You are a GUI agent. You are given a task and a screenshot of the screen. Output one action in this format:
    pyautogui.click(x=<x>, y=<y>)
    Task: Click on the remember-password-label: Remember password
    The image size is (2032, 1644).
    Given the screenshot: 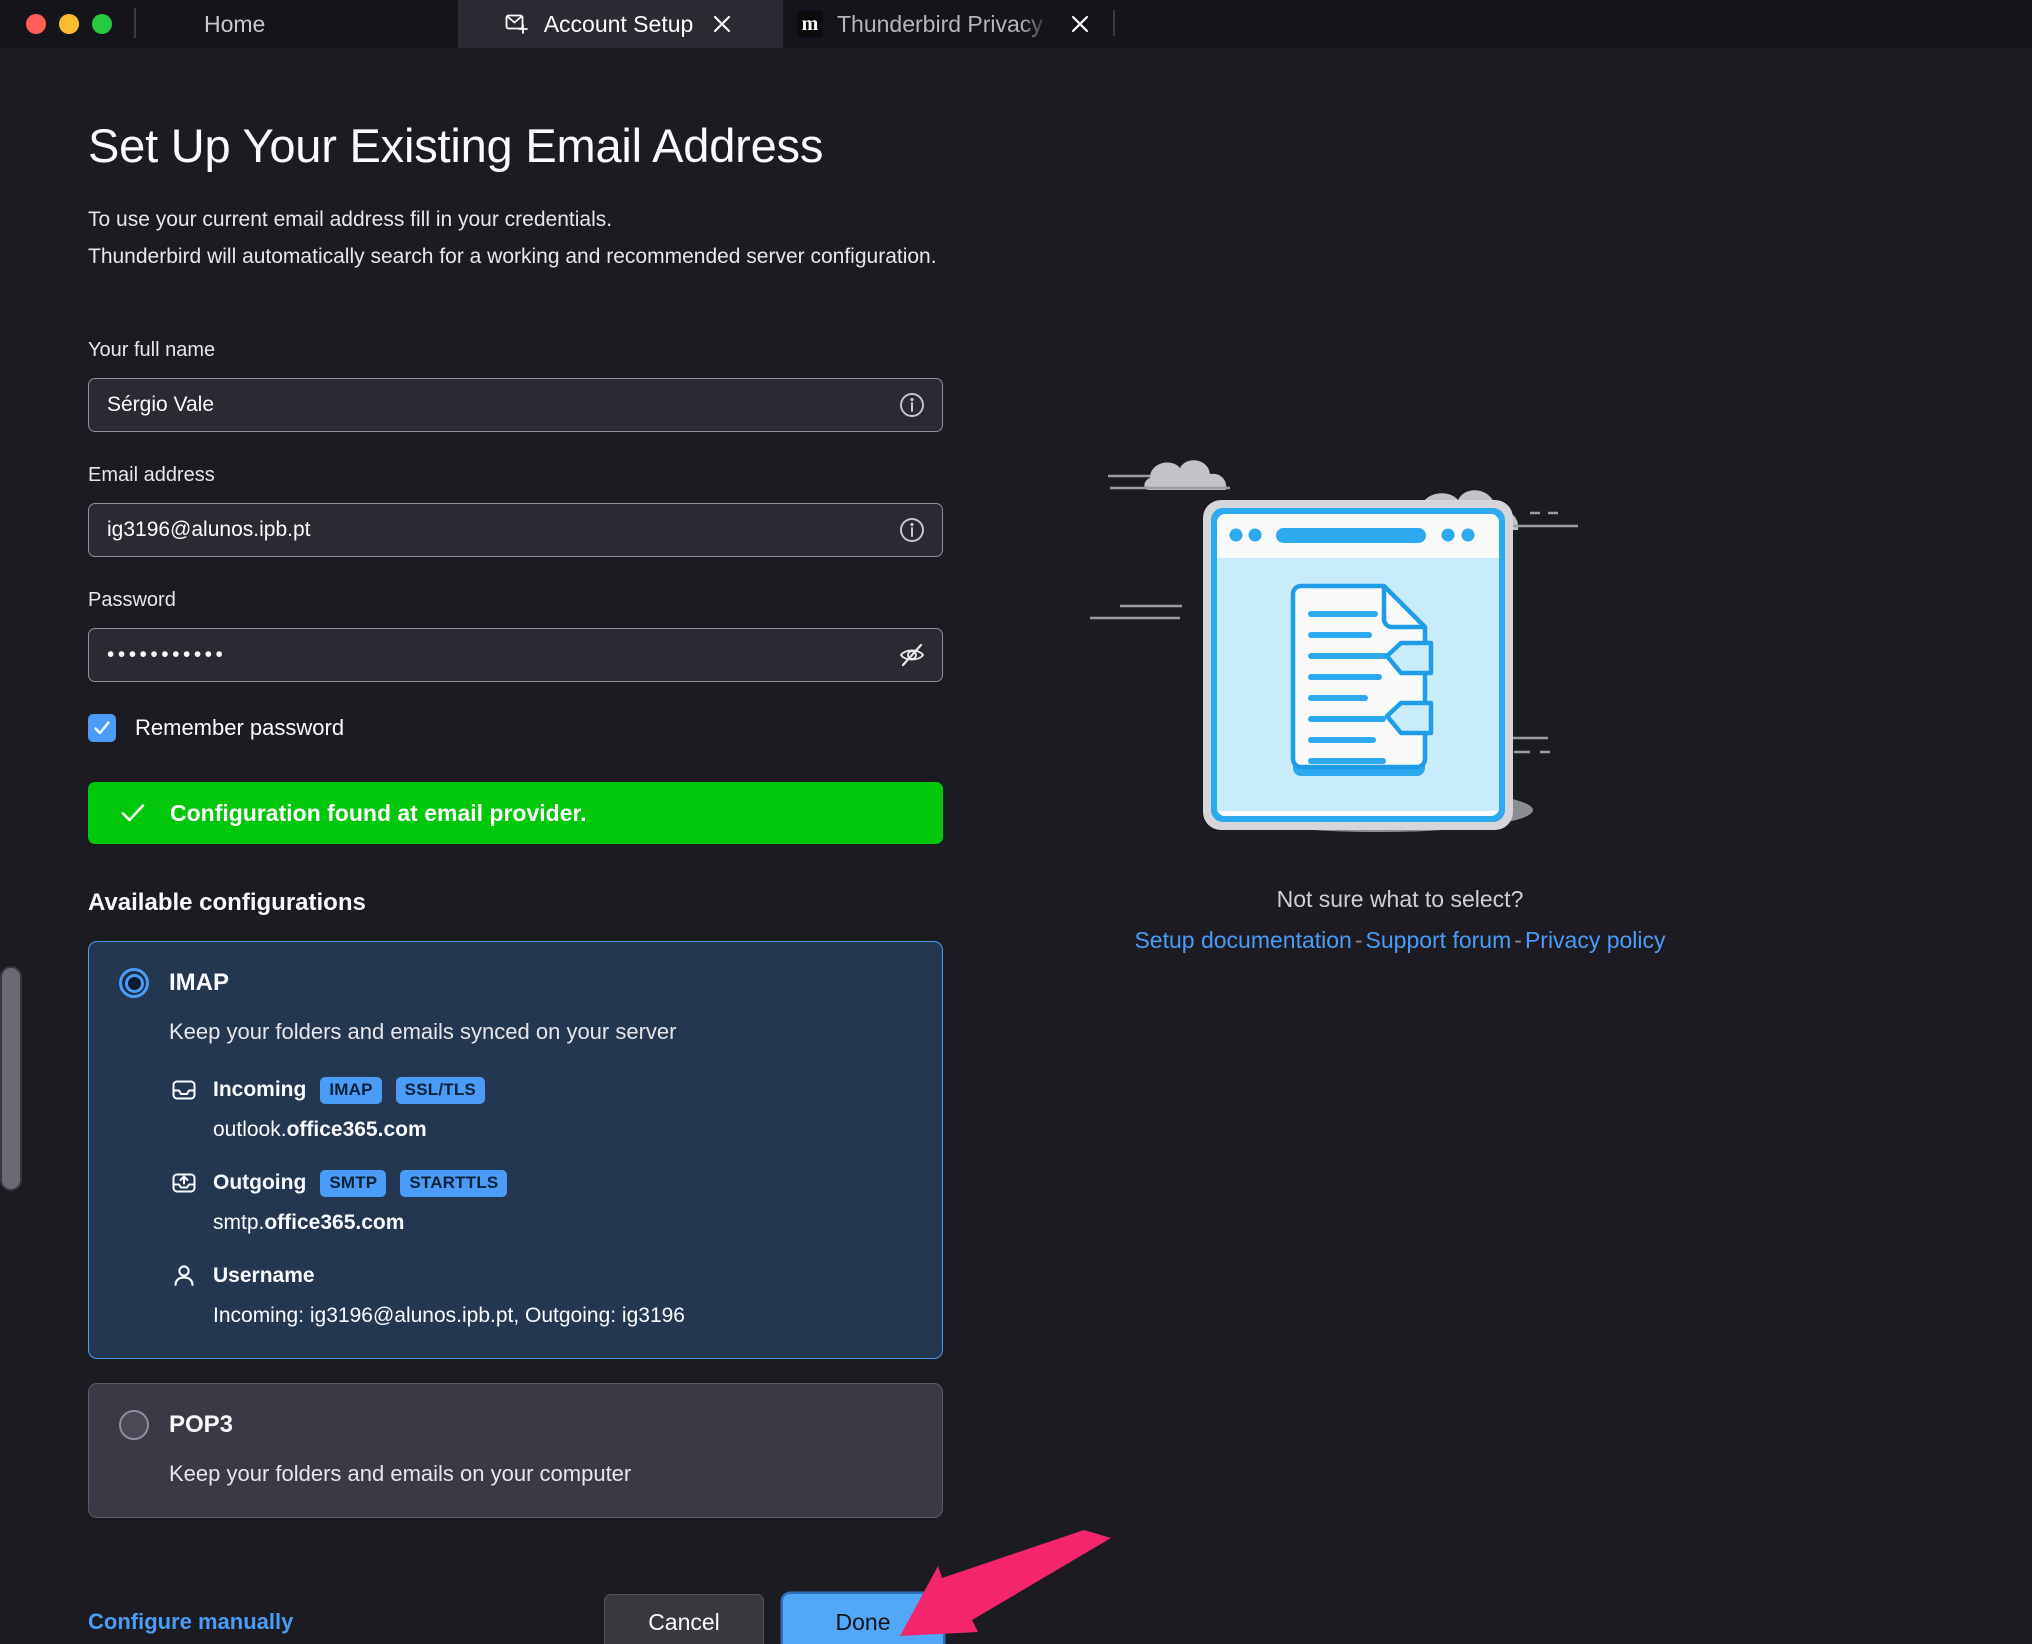 What is the action you would take?
    pyautogui.click(x=240, y=727)
    